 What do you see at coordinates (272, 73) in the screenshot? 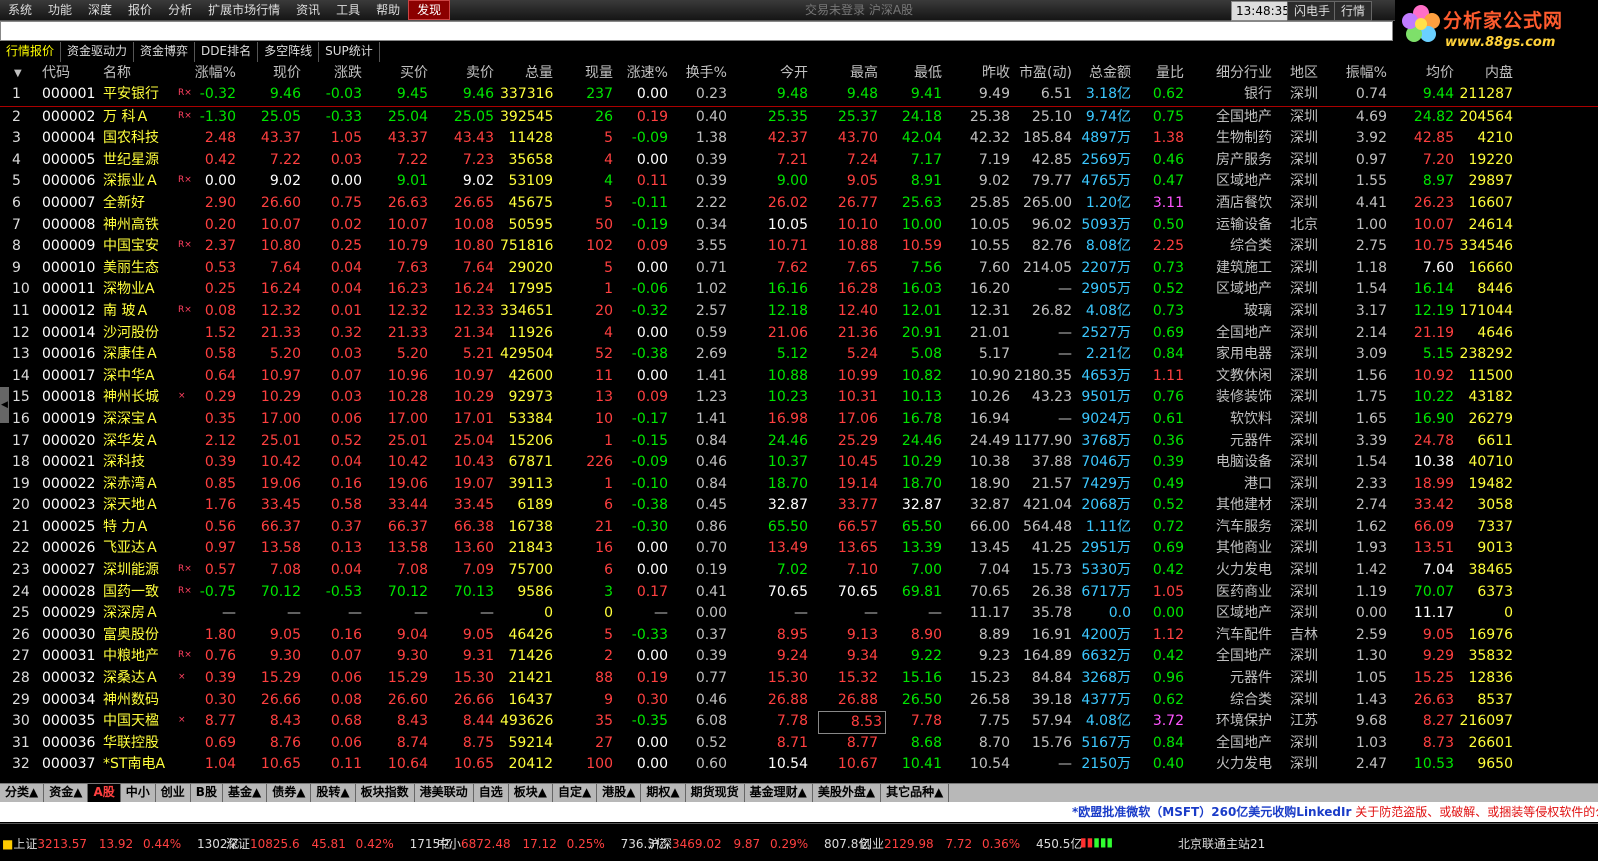
I see `column-header-price: 现价` at bounding box center [272, 73].